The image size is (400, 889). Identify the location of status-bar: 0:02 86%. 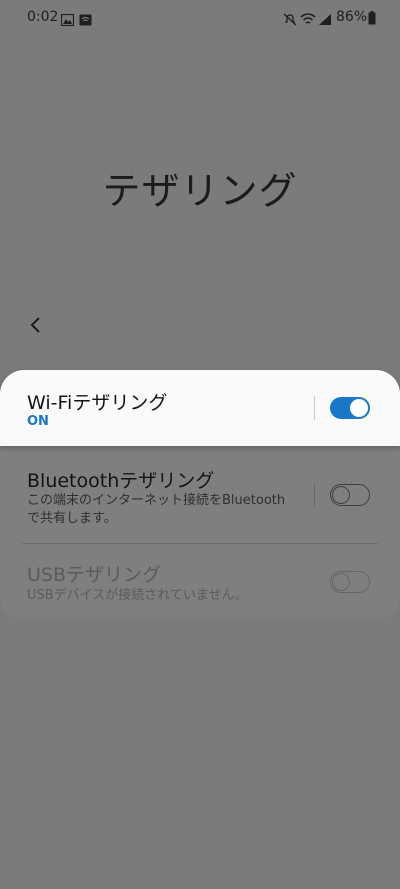
(200, 18).